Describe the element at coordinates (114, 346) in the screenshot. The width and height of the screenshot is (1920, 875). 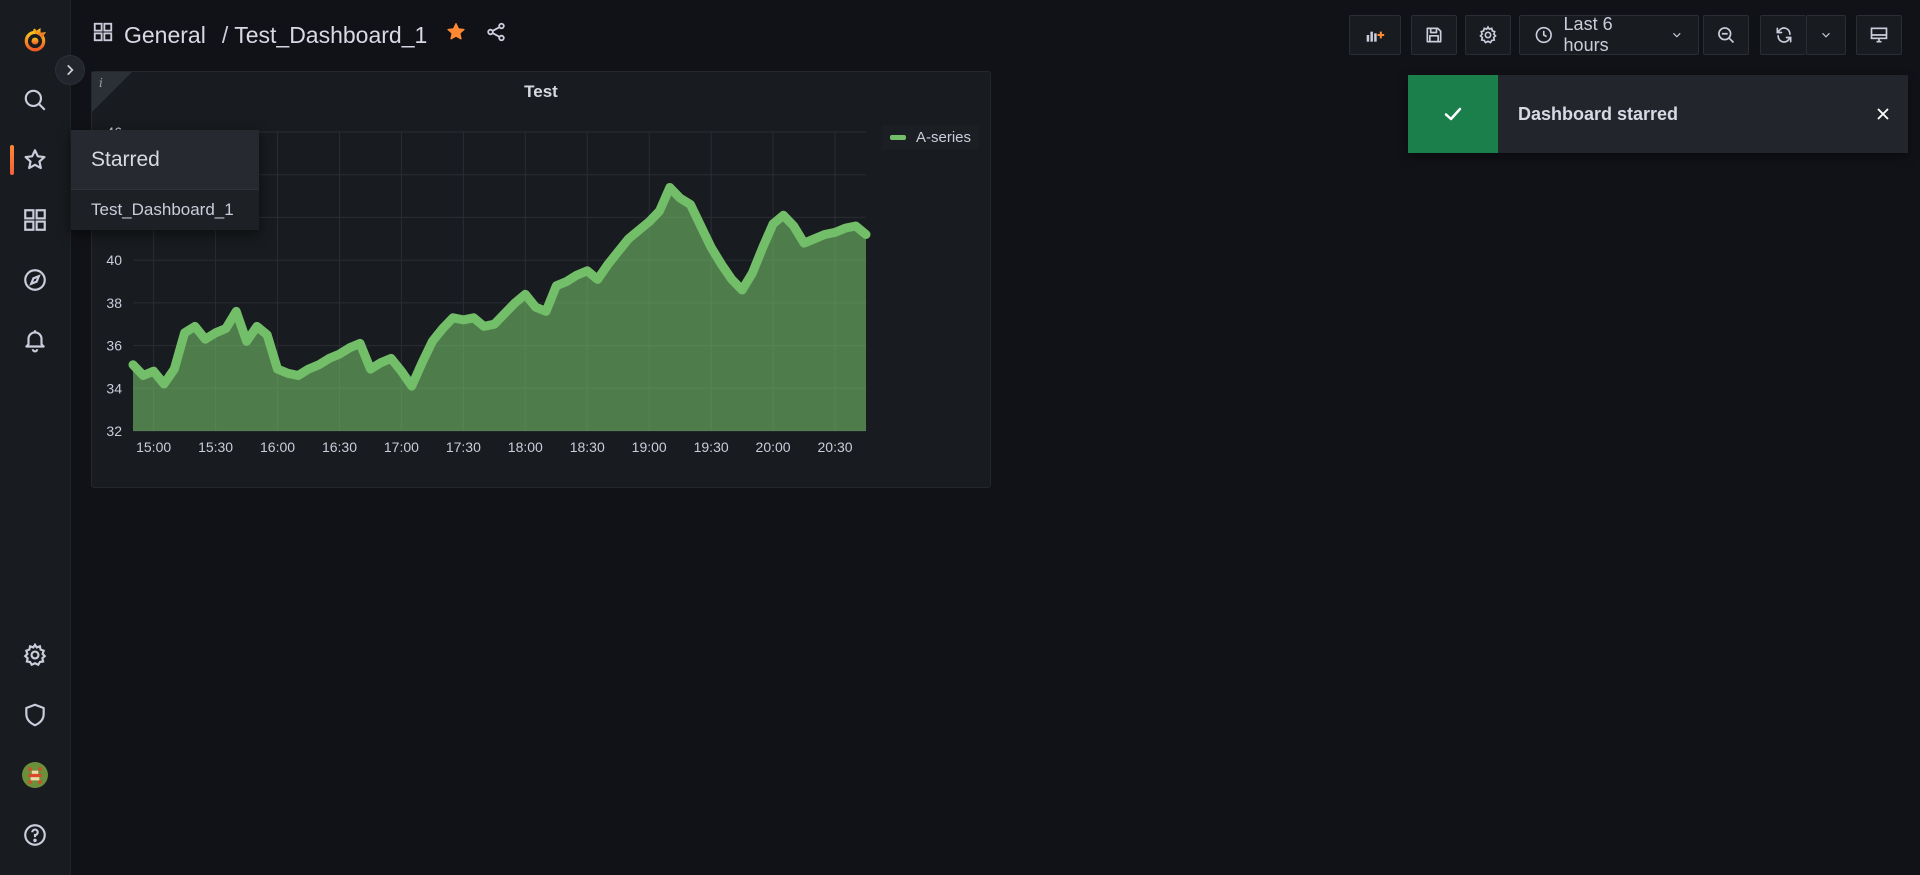
I see `y-tick-label: 36` at that location.